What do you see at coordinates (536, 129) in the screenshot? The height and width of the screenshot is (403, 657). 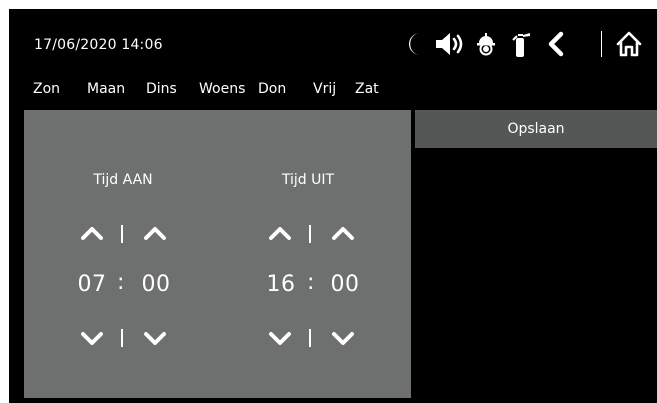 I see `save-button: Opslaan` at bounding box center [536, 129].